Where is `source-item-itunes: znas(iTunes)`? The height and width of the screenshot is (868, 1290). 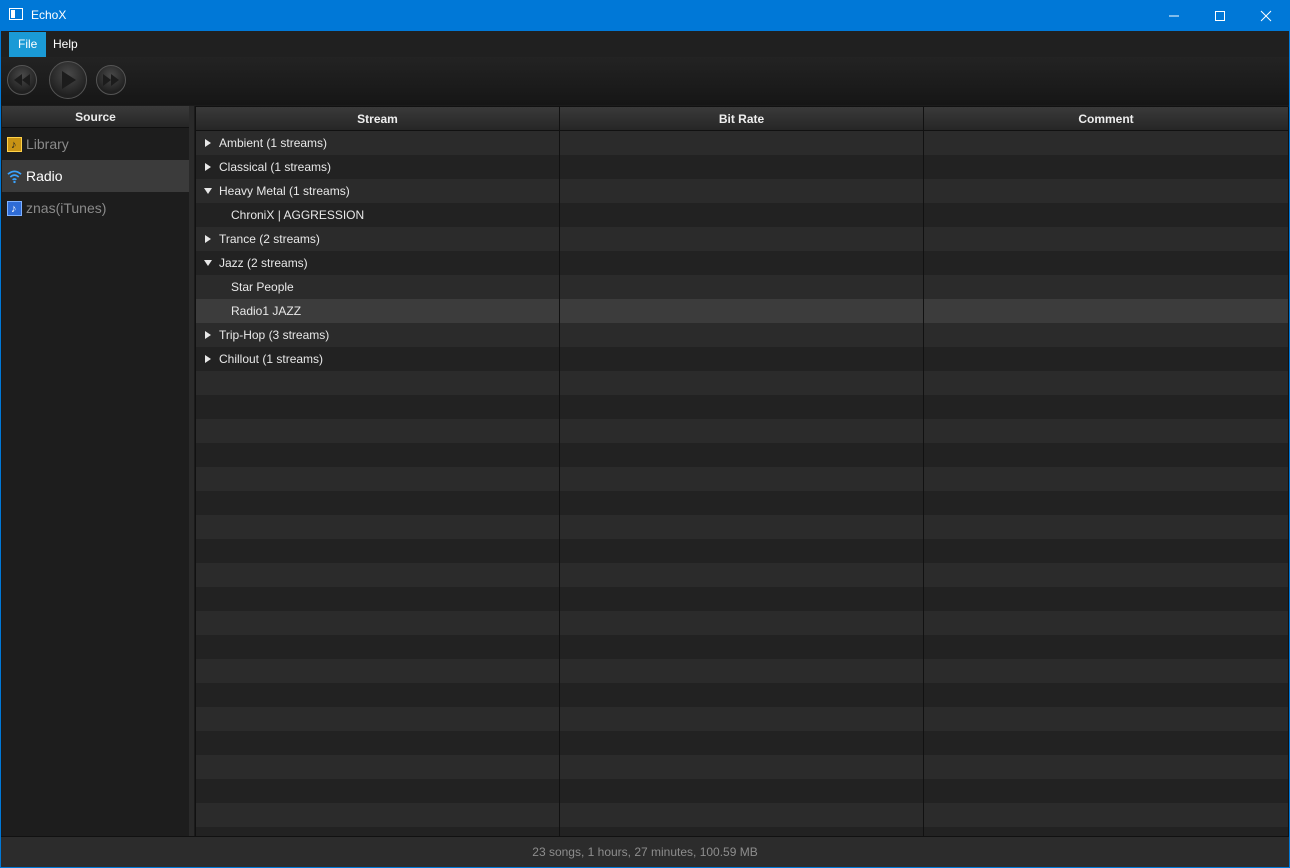 source-item-itunes: znas(iTunes) is located at coordinates (95, 208).